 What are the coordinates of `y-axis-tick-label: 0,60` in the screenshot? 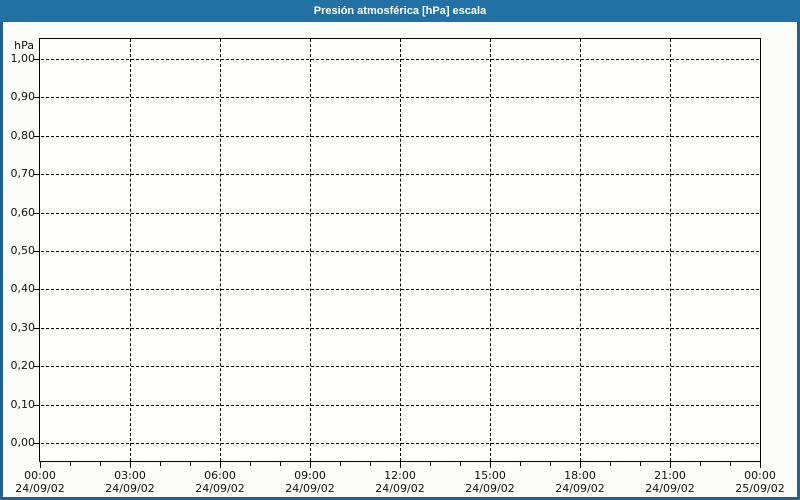 It's located at (23, 212).